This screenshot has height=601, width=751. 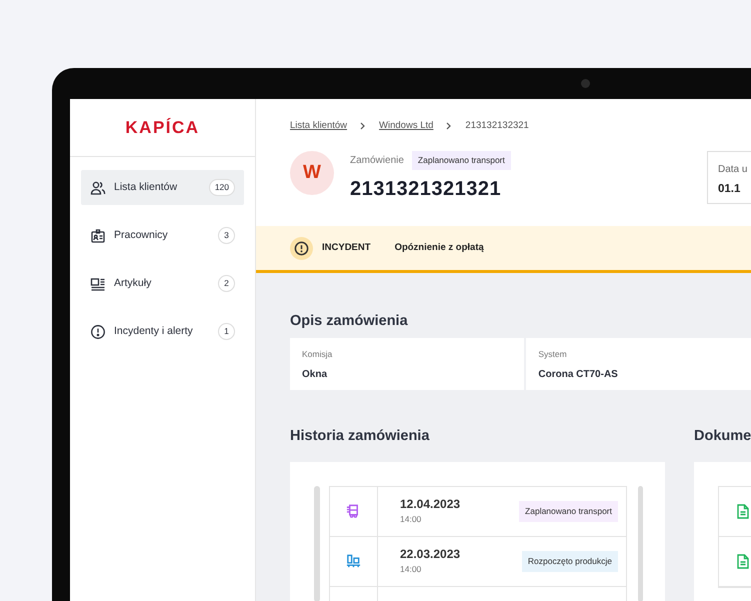 I want to click on id-card-icon, so click(x=98, y=236).